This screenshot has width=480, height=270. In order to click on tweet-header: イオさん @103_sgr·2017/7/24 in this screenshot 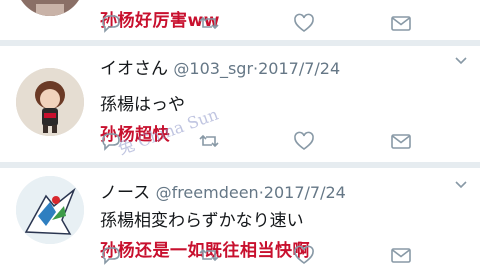, I will do `click(220, 66)`.